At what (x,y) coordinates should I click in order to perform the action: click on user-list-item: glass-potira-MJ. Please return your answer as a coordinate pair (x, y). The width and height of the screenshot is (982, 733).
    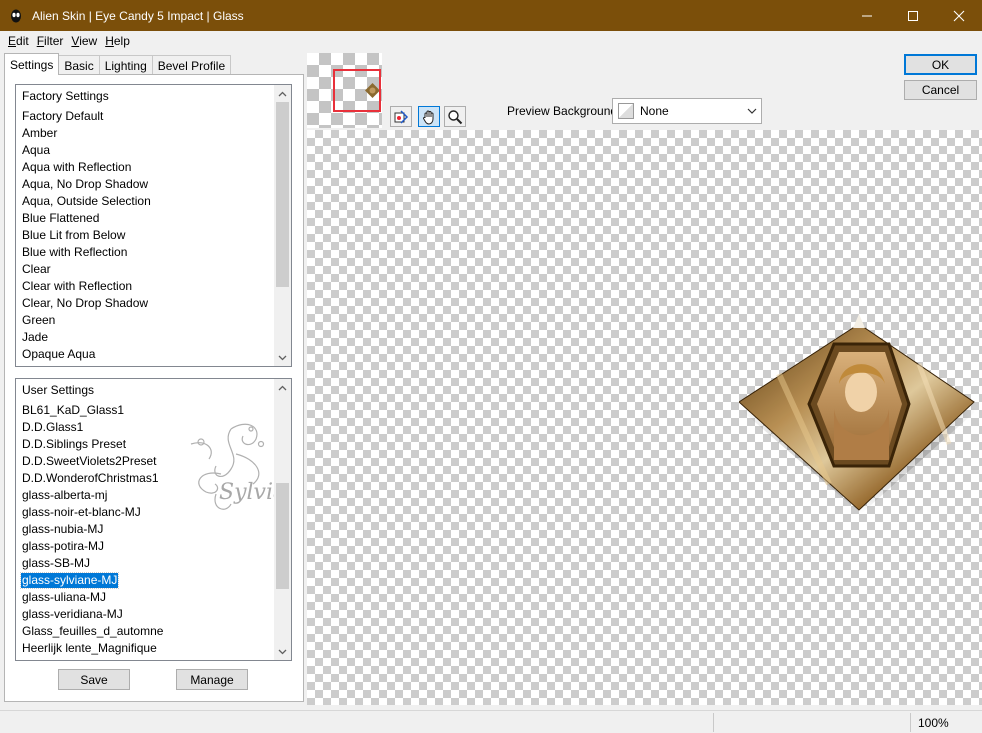
    Looking at the image, I should click on (145, 546).